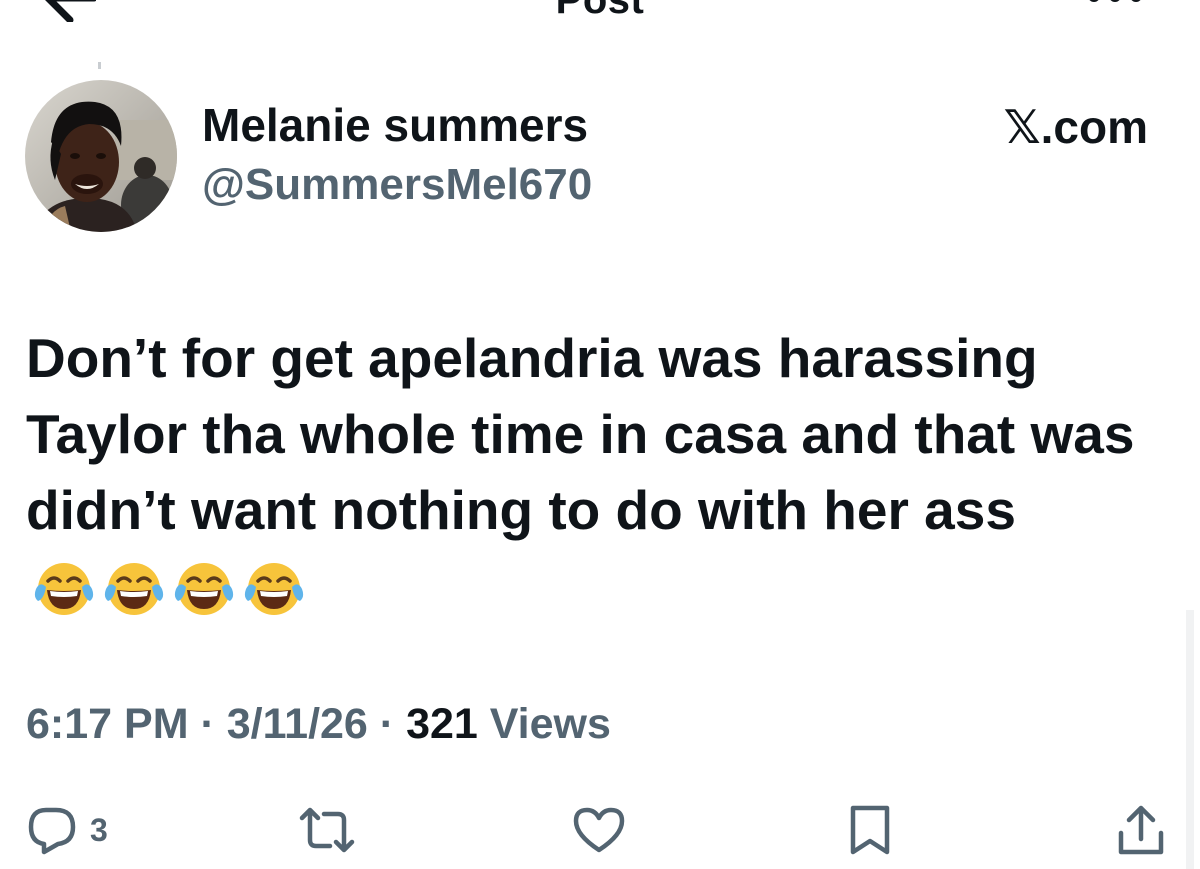 Image resolution: width=1200 pixels, height=869 pixels. What do you see at coordinates (442, 724) in the screenshot?
I see `views-count: 321` at bounding box center [442, 724].